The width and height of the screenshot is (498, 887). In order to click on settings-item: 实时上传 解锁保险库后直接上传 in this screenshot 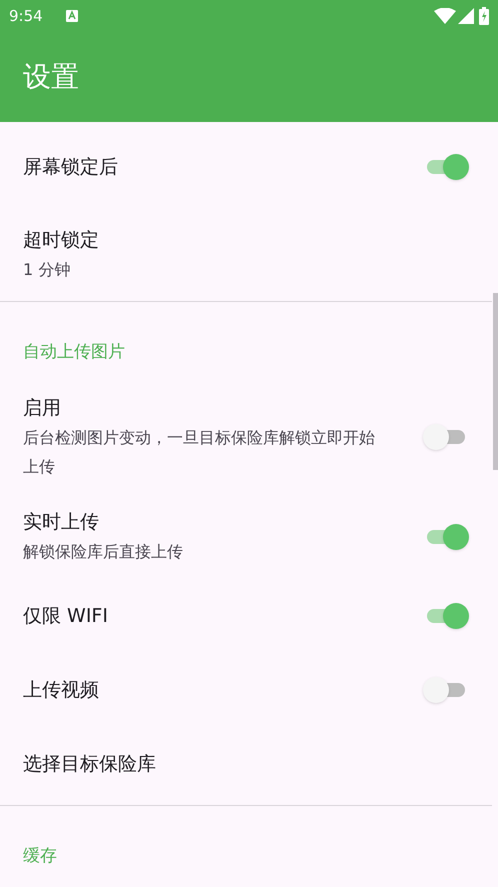, I will do `click(246, 536)`.